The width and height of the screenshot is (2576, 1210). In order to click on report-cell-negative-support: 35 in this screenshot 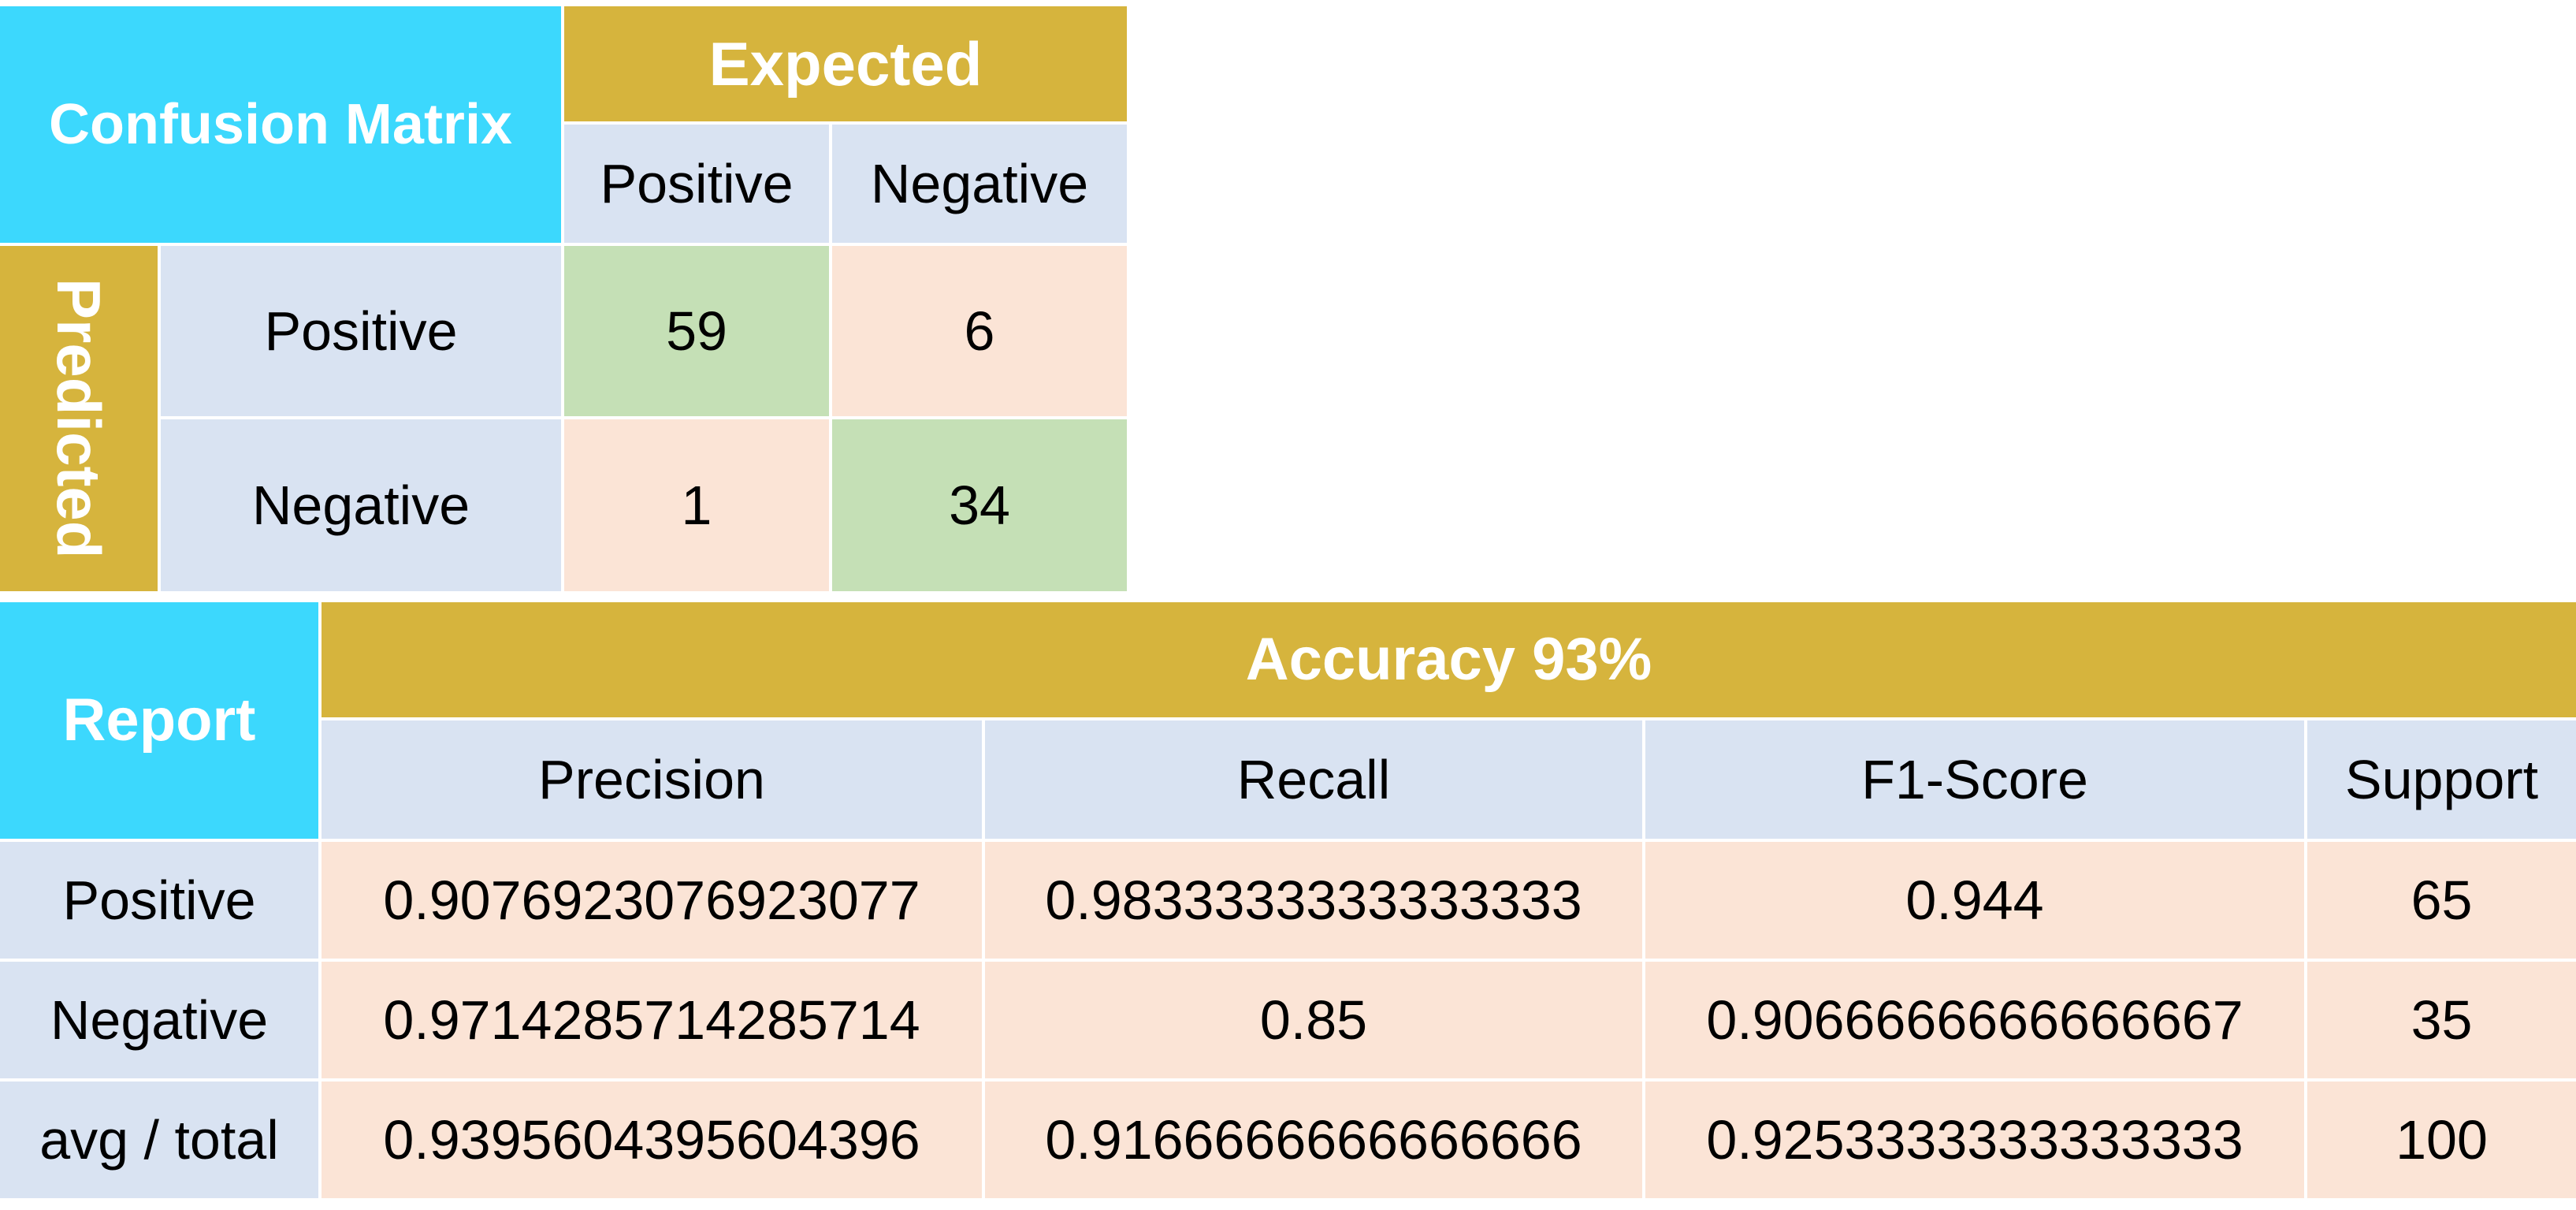, I will do `click(2441, 1020)`.